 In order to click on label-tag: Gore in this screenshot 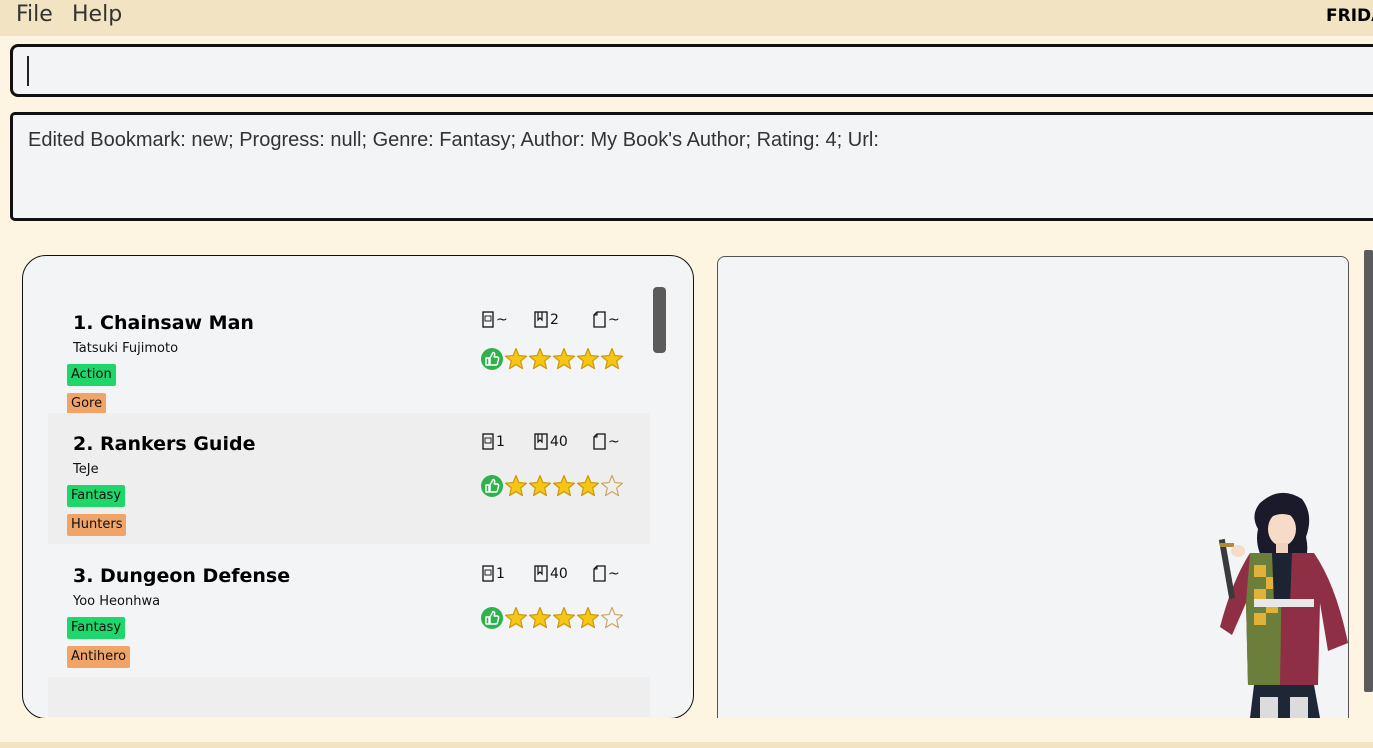, I will do `click(87, 404)`.